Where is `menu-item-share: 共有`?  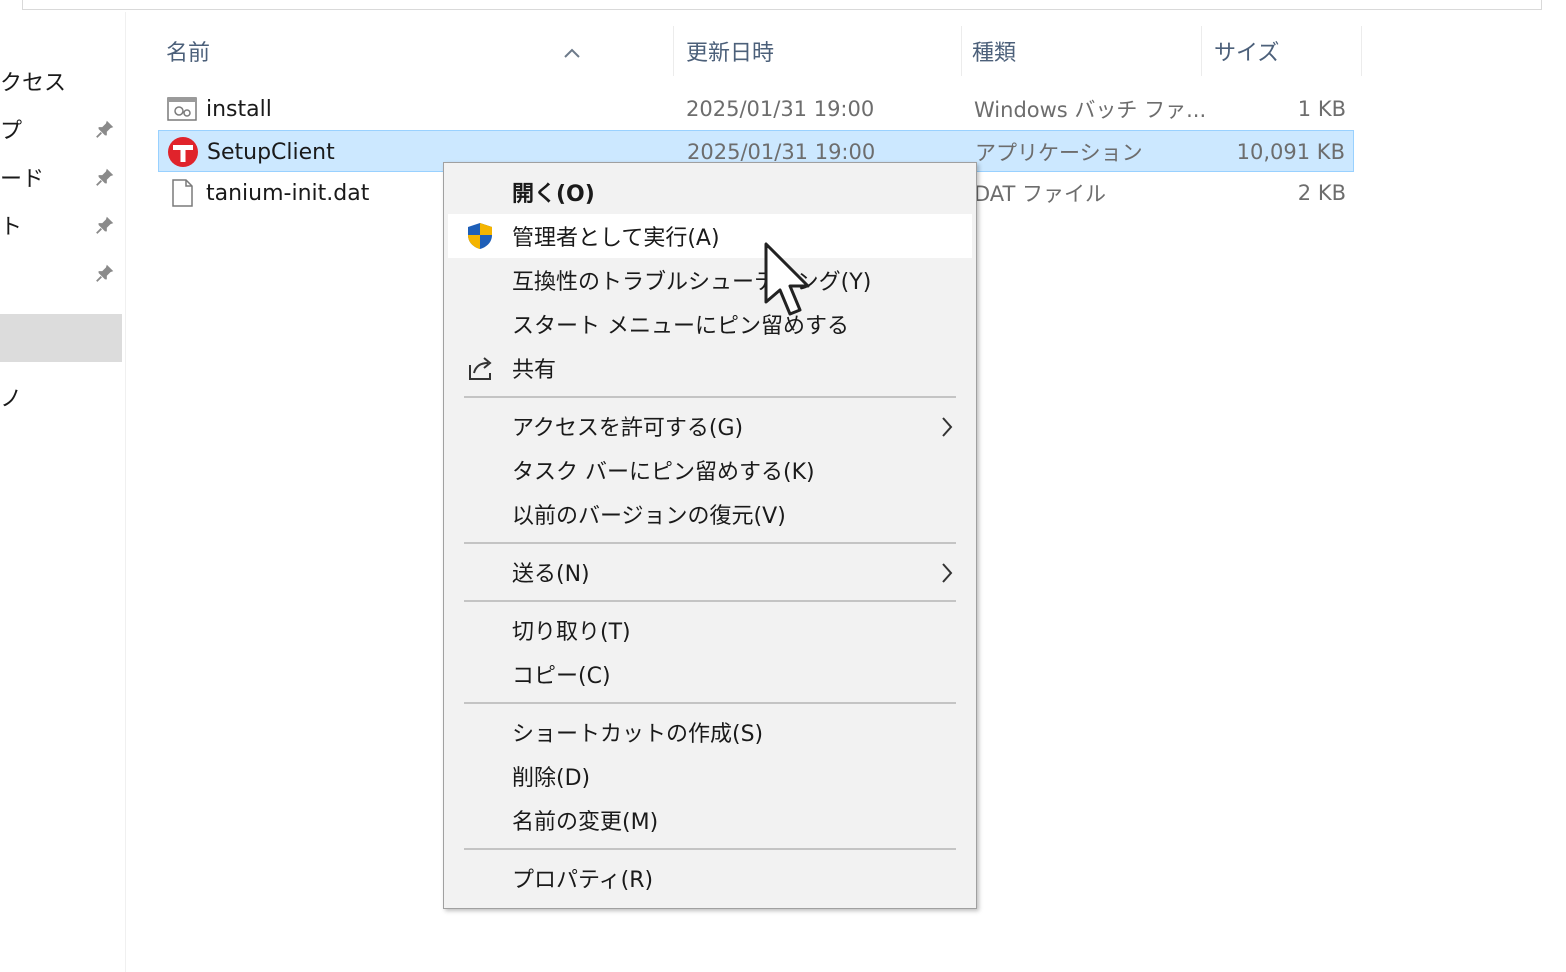 menu-item-share: 共有 is located at coordinates (710, 368).